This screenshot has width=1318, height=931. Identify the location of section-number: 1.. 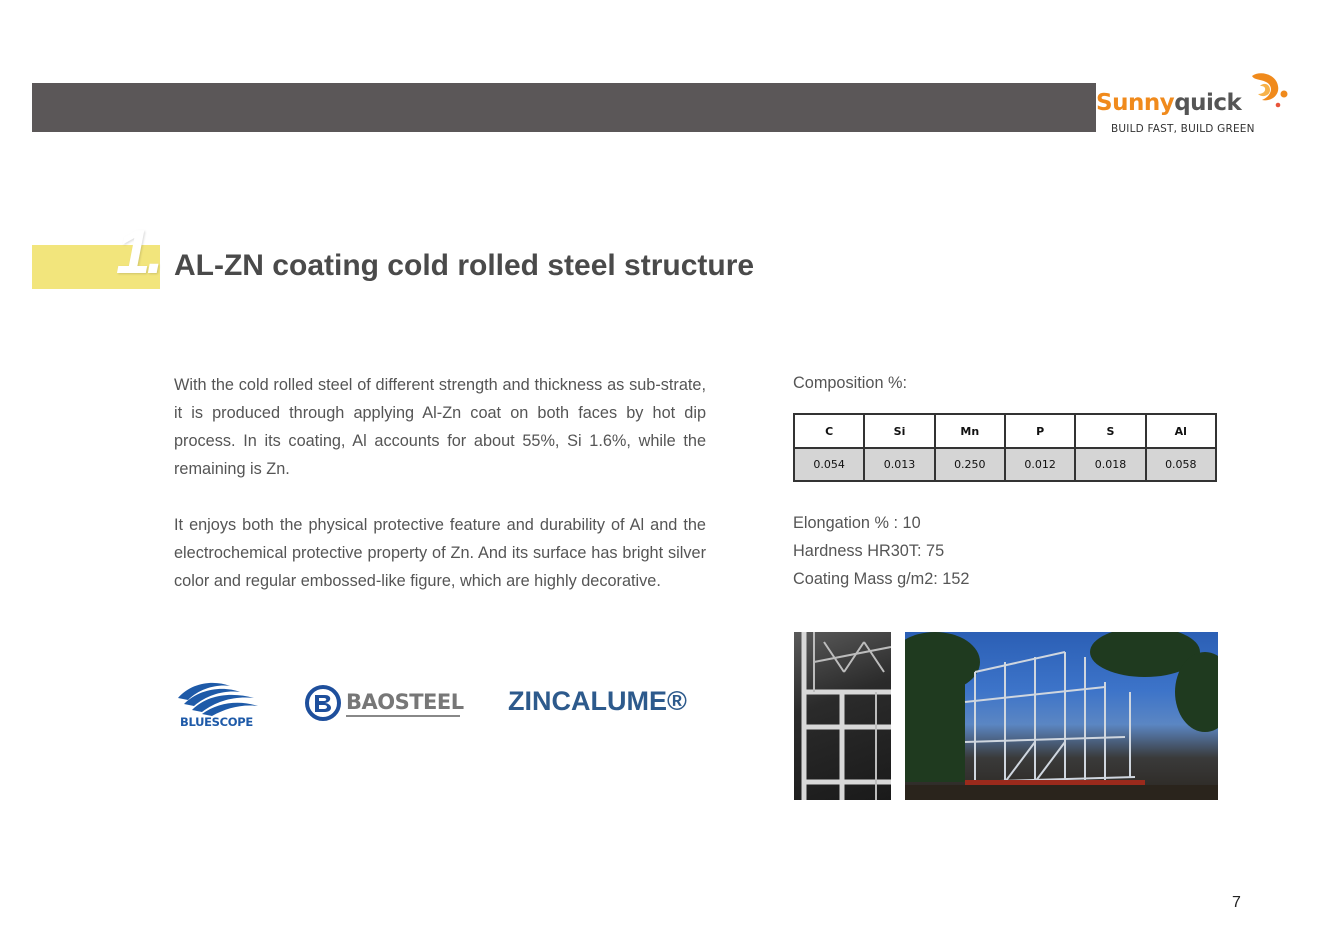
(140, 252).